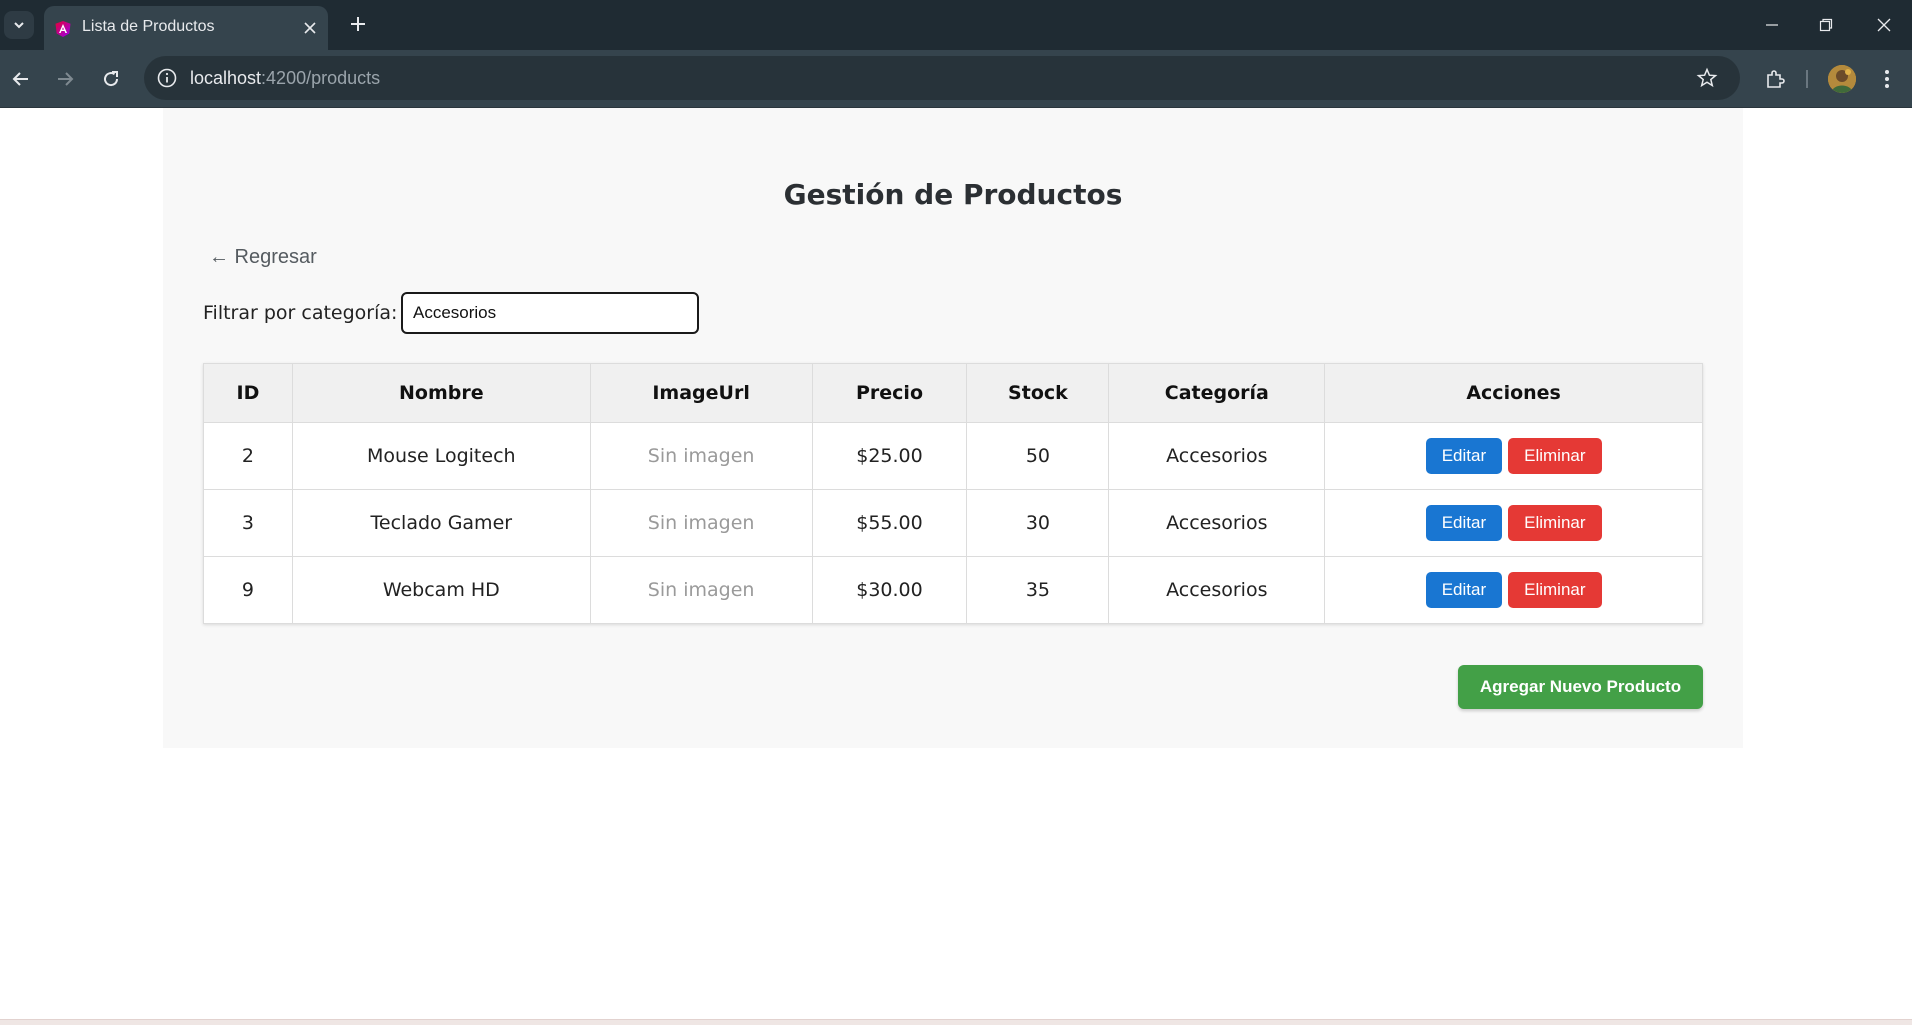 This screenshot has width=1912, height=1025. I want to click on reload-button, so click(111, 79).